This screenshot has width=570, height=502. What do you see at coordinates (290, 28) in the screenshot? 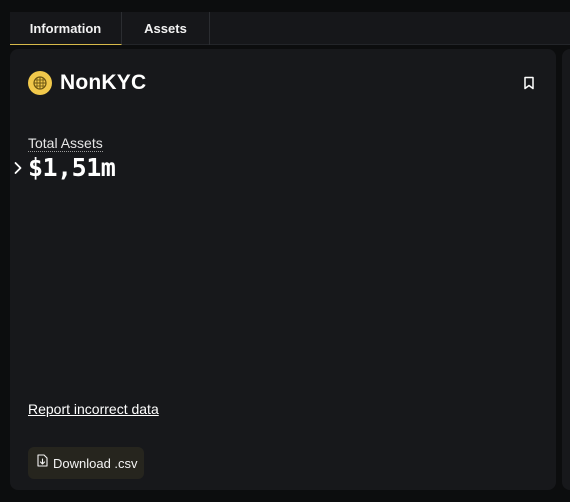
I see `tab-bar: Information Assets` at bounding box center [290, 28].